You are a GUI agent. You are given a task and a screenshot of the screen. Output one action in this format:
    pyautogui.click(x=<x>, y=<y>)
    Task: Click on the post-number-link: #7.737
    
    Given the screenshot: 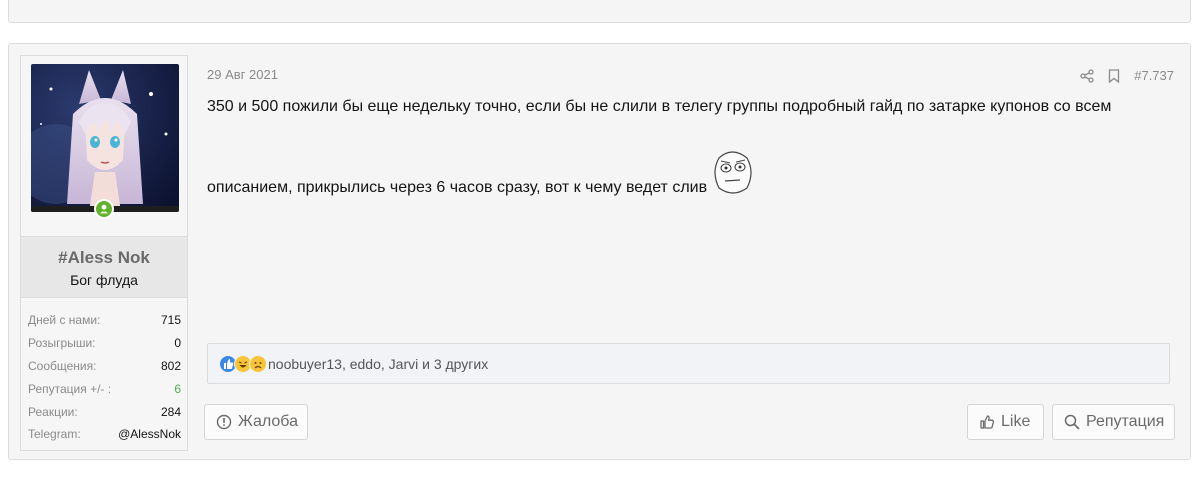 What is the action you would take?
    pyautogui.click(x=1154, y=75)
    